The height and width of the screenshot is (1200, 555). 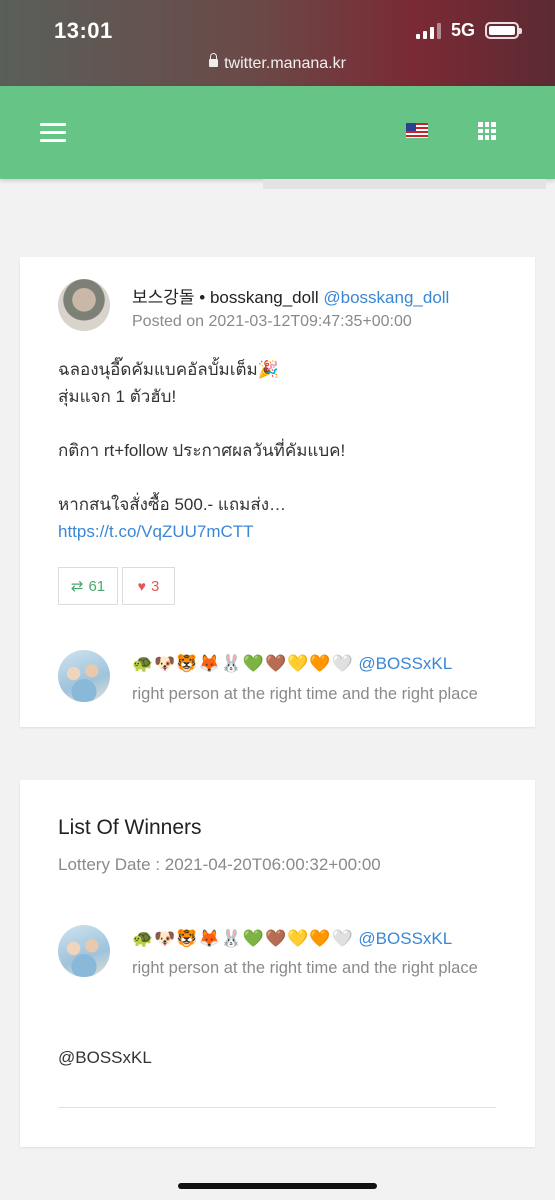 I want to click on retweet-count: 61, so click(x=97, y=586).